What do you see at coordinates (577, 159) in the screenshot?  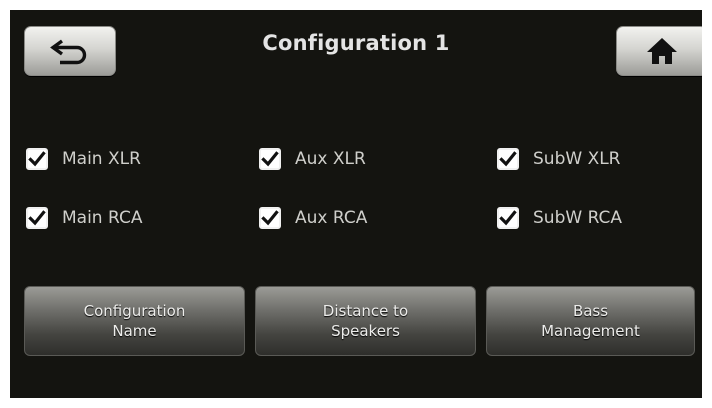 I see `option-label: SubW XLR` at bounding box center [577, 159].